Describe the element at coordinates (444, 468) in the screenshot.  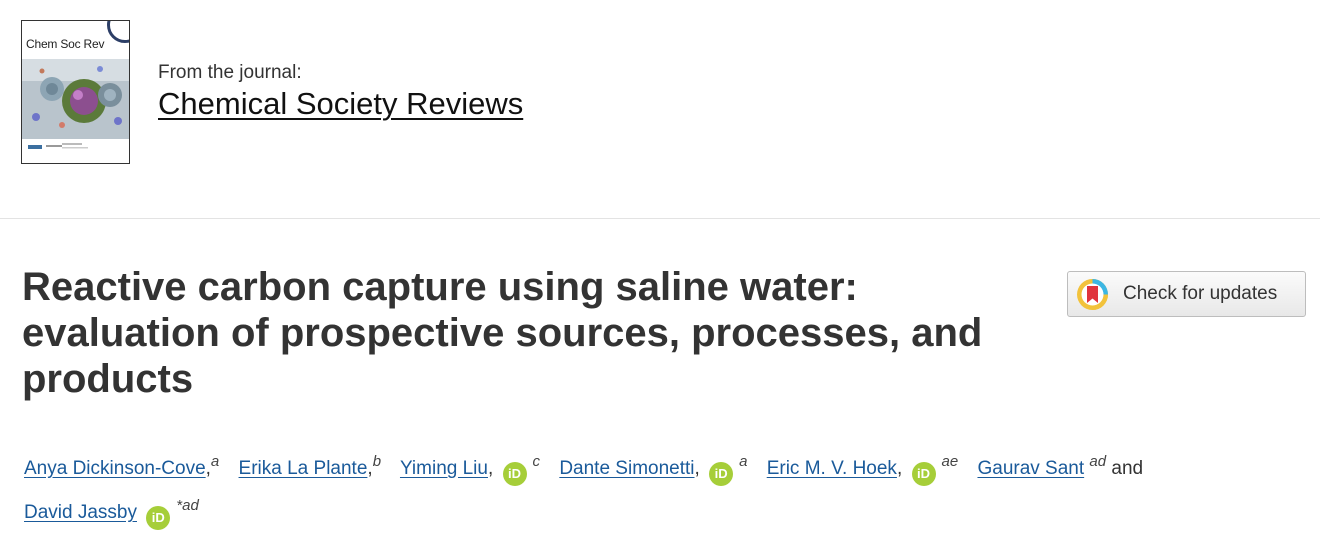
I see `author-link: Yiming Liu` at that location.